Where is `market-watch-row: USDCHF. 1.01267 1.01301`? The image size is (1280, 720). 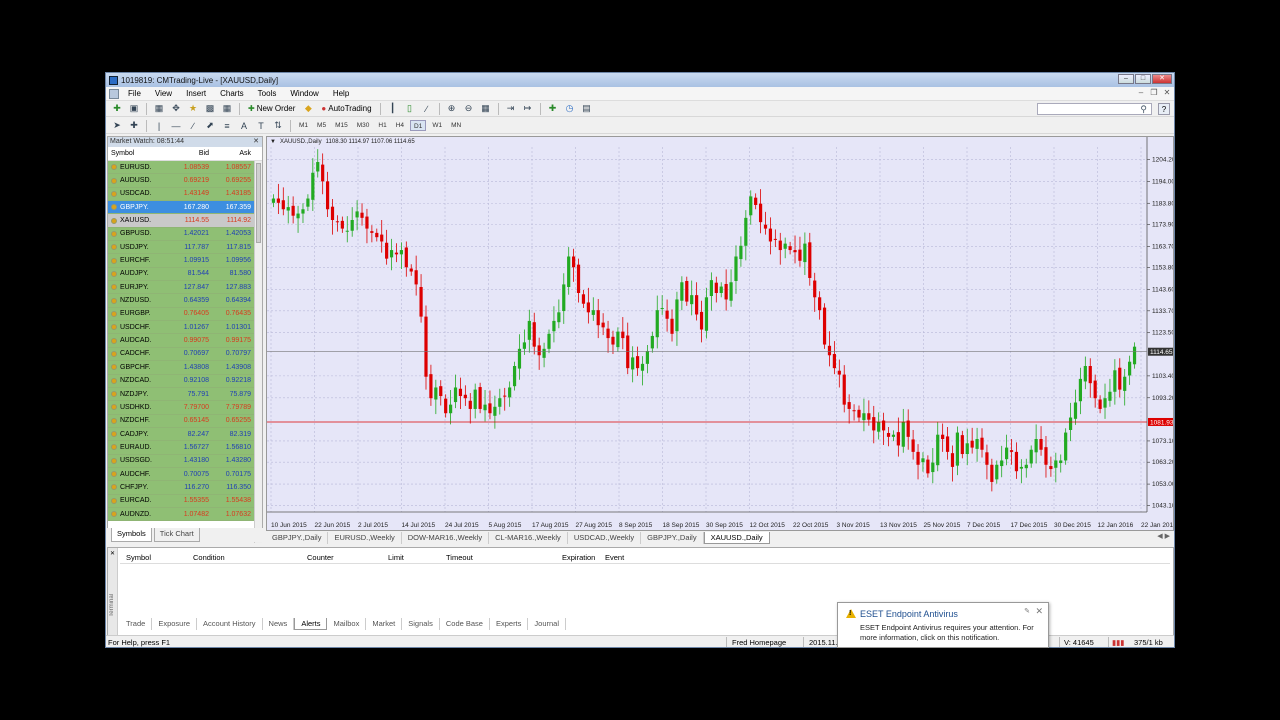
market-watch-row: USDCHF. 1.01267 1.01301 is located at coordinates (185, 328).